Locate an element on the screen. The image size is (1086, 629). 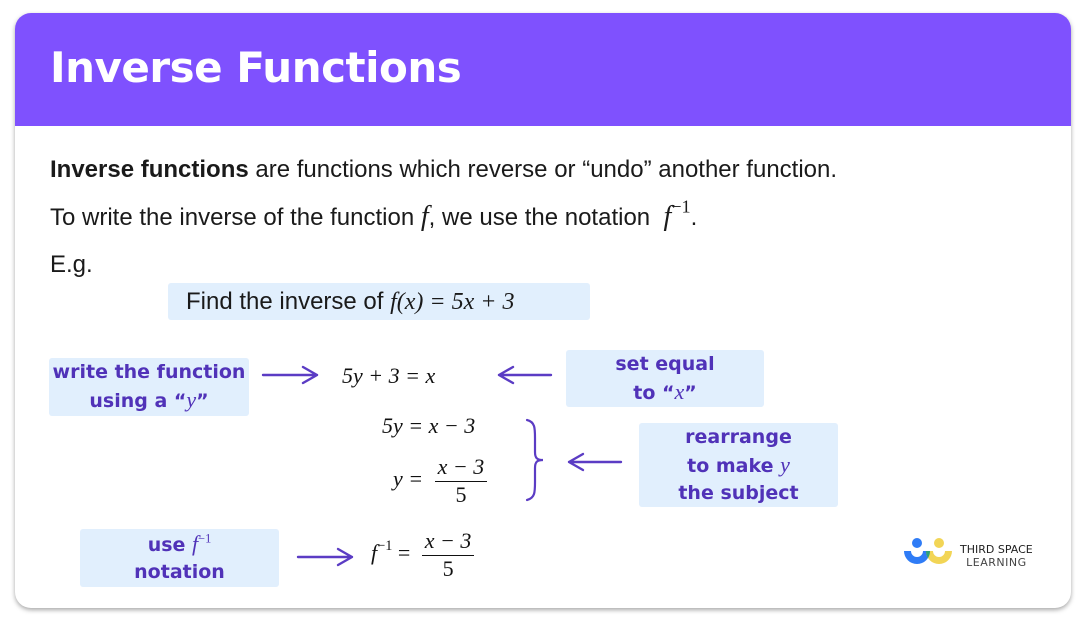
note-text: to “ is located at coordinates (654, 392).